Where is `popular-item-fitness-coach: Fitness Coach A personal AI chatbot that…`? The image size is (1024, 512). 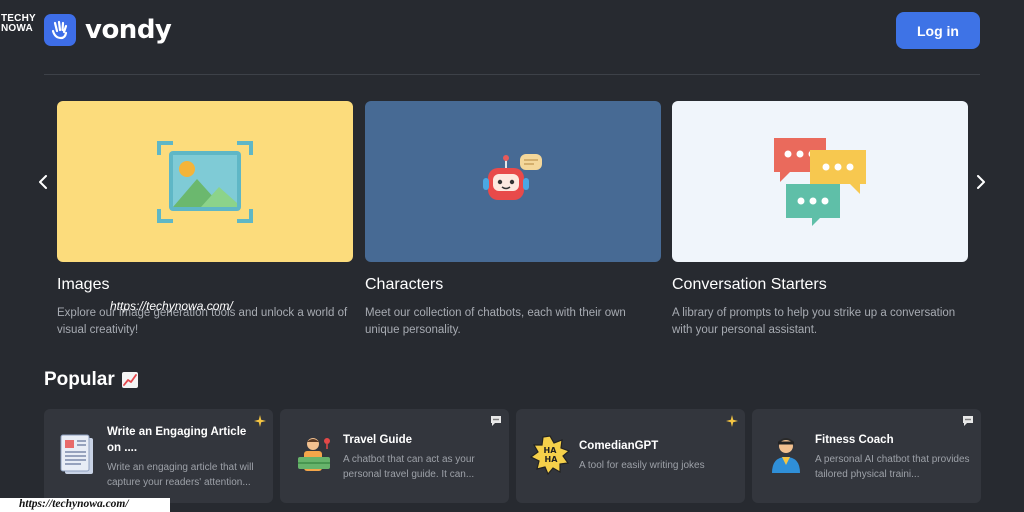
popular-item-fitness-coach: Fitness Coach A personal AI chatbot that… is located at coordinates (866, 456).